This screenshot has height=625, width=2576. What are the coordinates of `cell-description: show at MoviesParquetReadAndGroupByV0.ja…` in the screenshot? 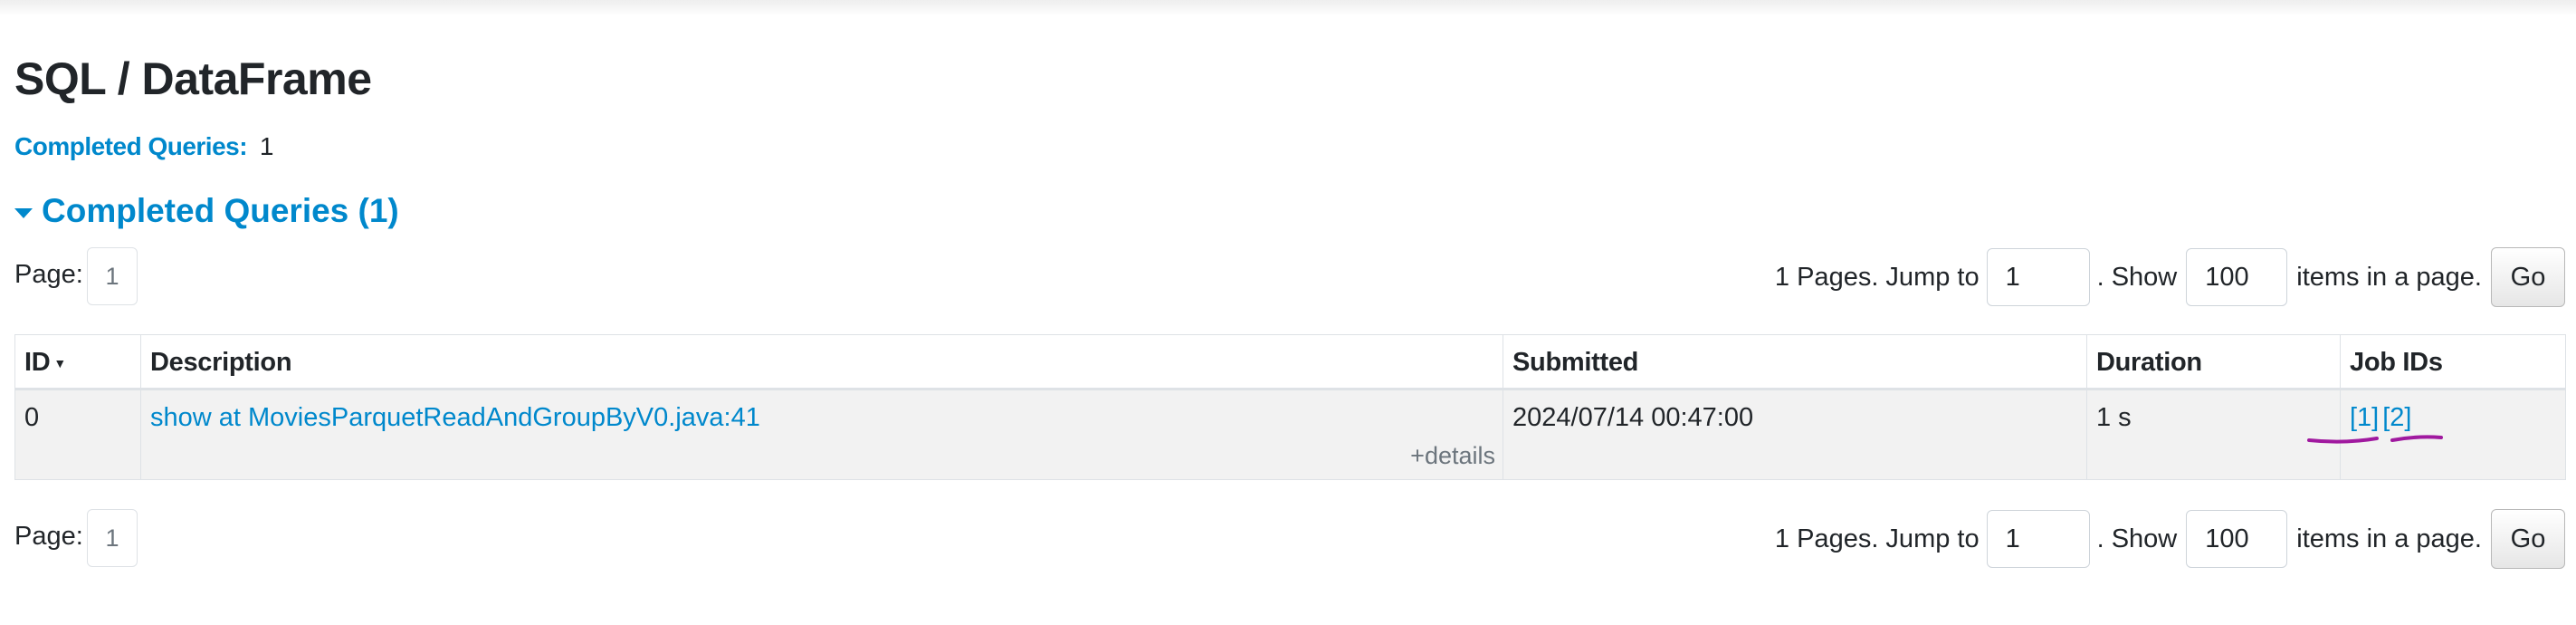 It's located at (822, 435).